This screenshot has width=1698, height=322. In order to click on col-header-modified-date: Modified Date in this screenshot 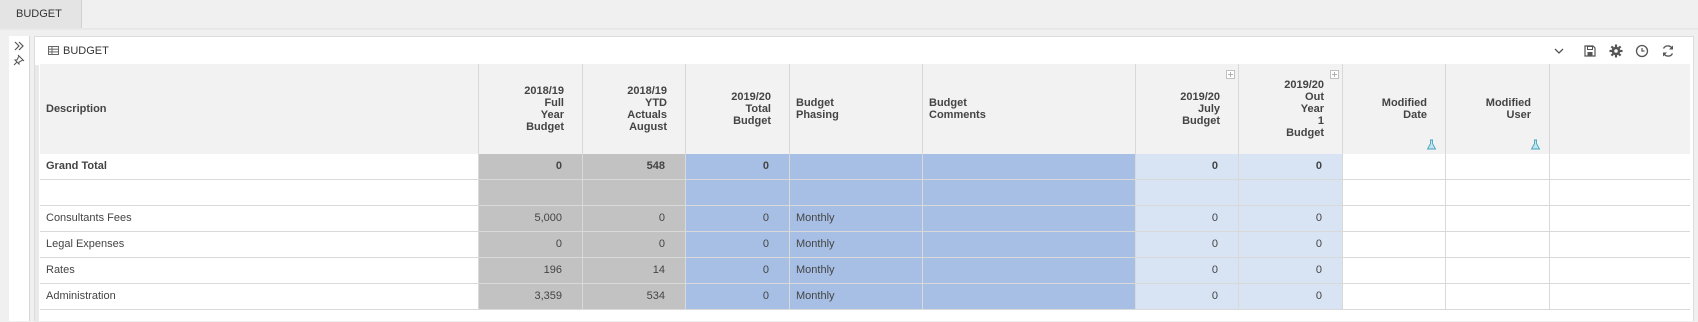, I will do `click(1394, 109)`.